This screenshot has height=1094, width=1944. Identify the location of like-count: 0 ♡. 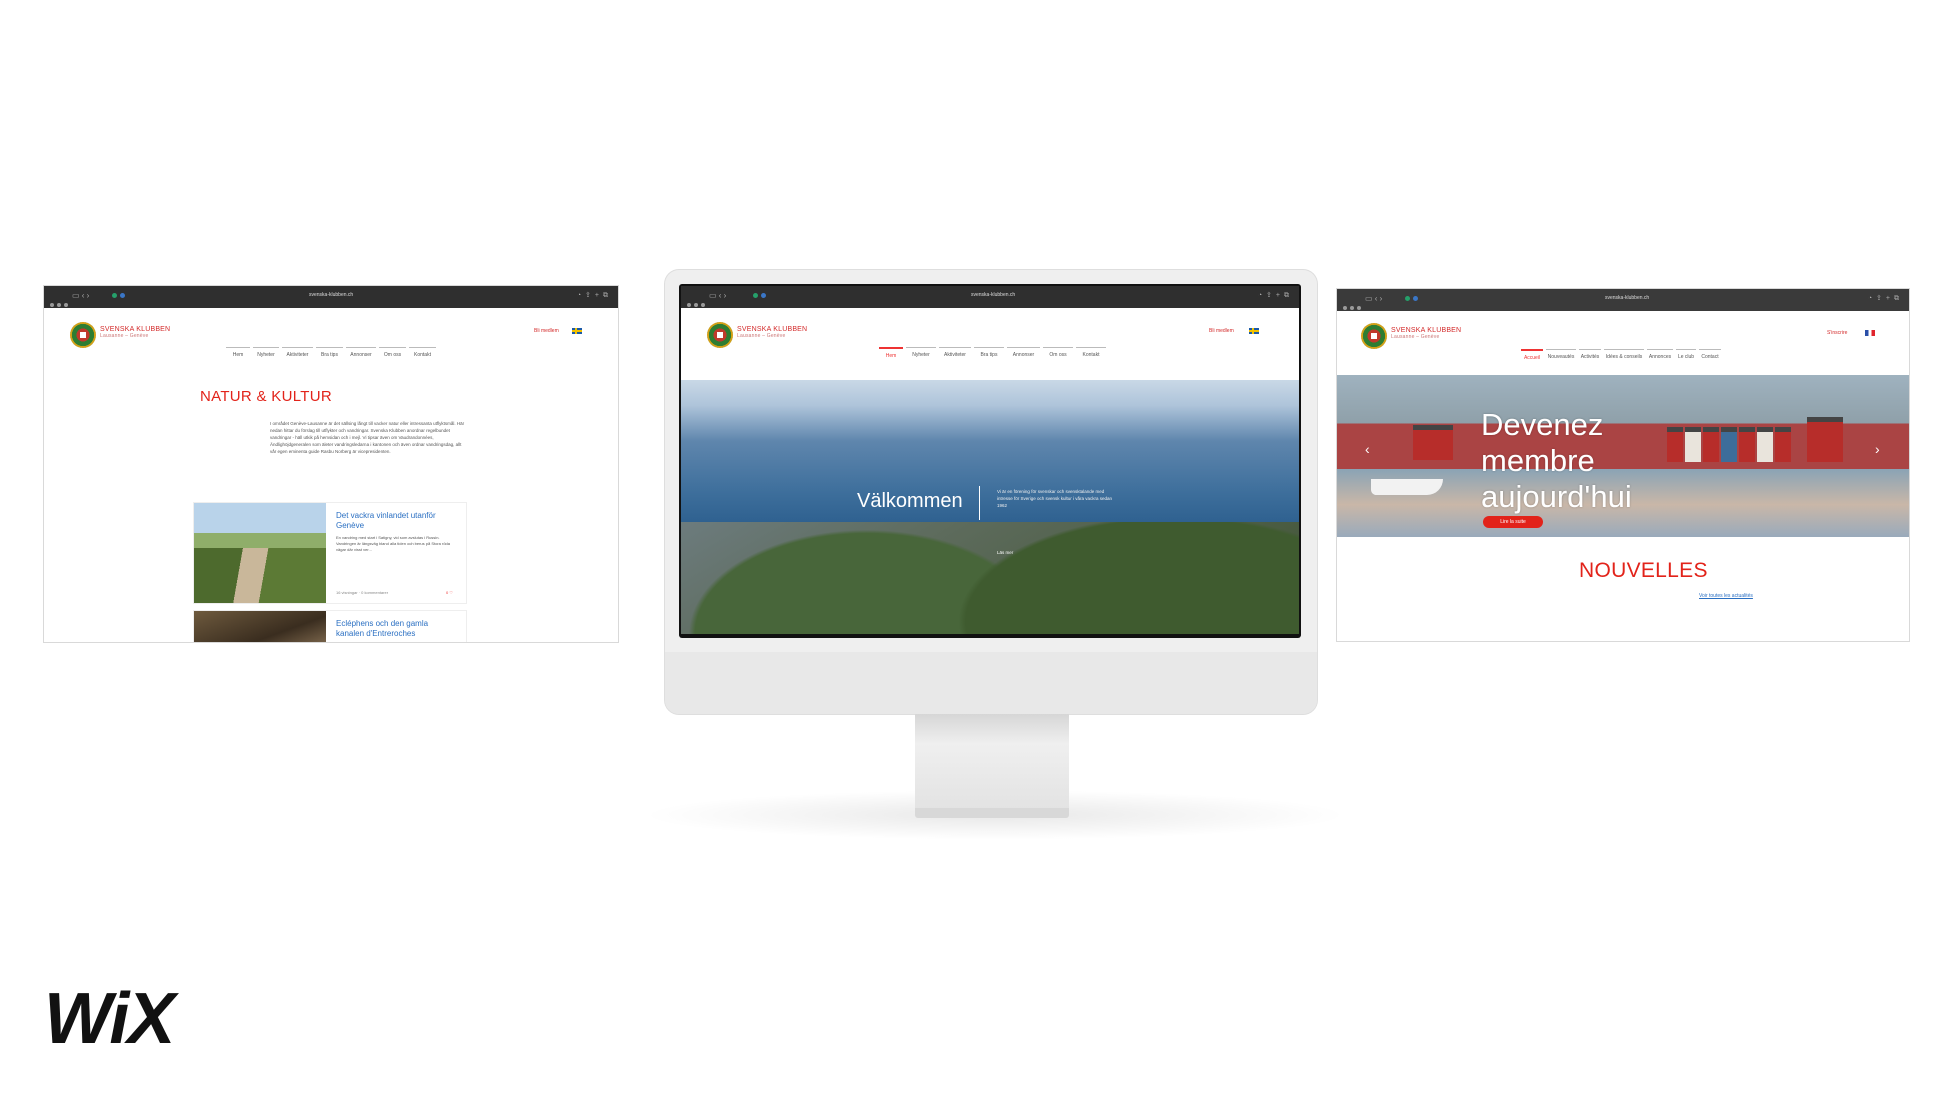
(449, 592).